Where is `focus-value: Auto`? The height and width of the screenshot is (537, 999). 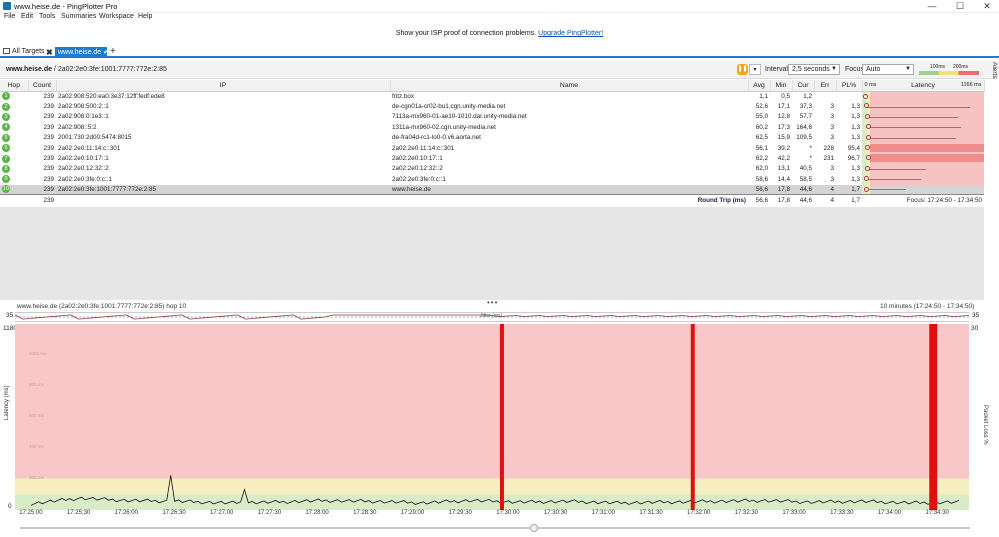 focus-value: Auto is located at coordinates (873, 69).